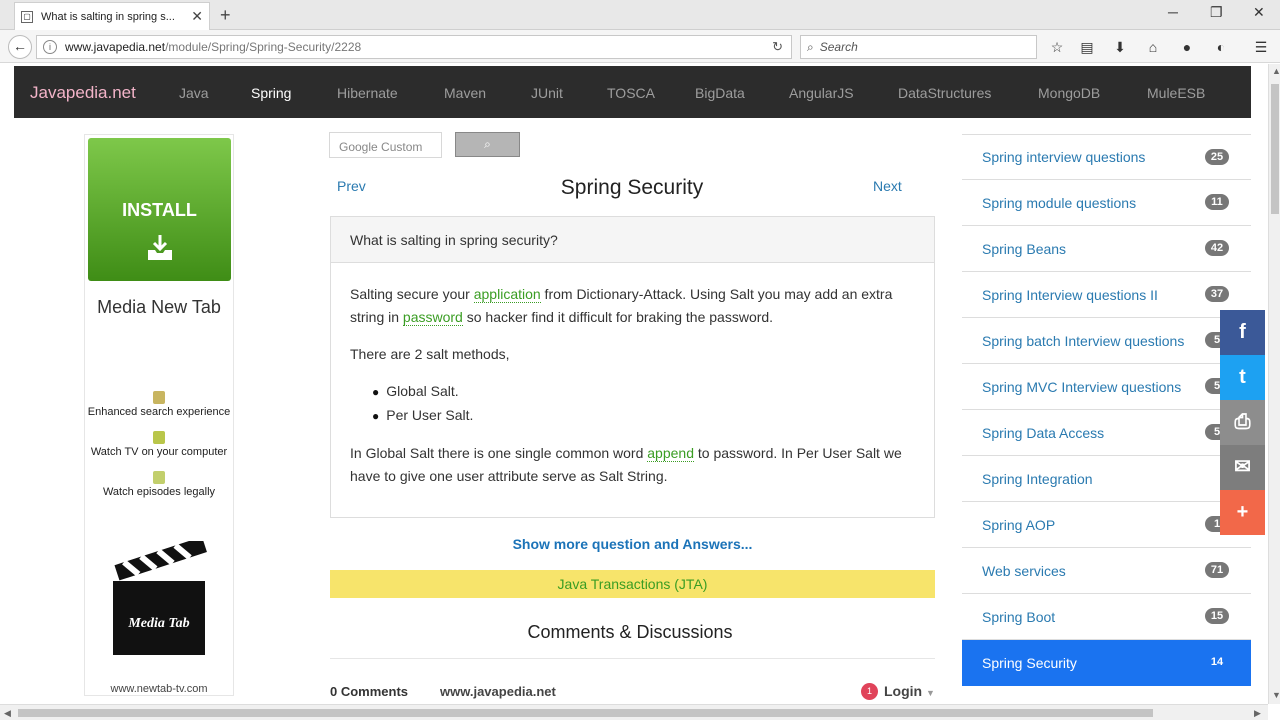  What do you see at coordinates (115, 47) in the screenshot?
I see `url-domain: www.javapedia.net` at bounding box center [115, 47].